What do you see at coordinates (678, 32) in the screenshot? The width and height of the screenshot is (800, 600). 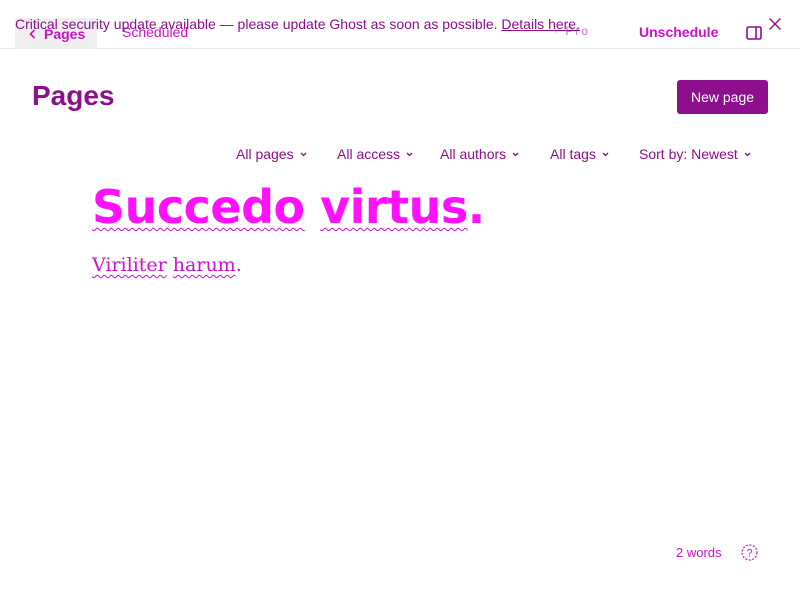 I see `unschedule-button: Unschedule` at bounding box center [678, 32].